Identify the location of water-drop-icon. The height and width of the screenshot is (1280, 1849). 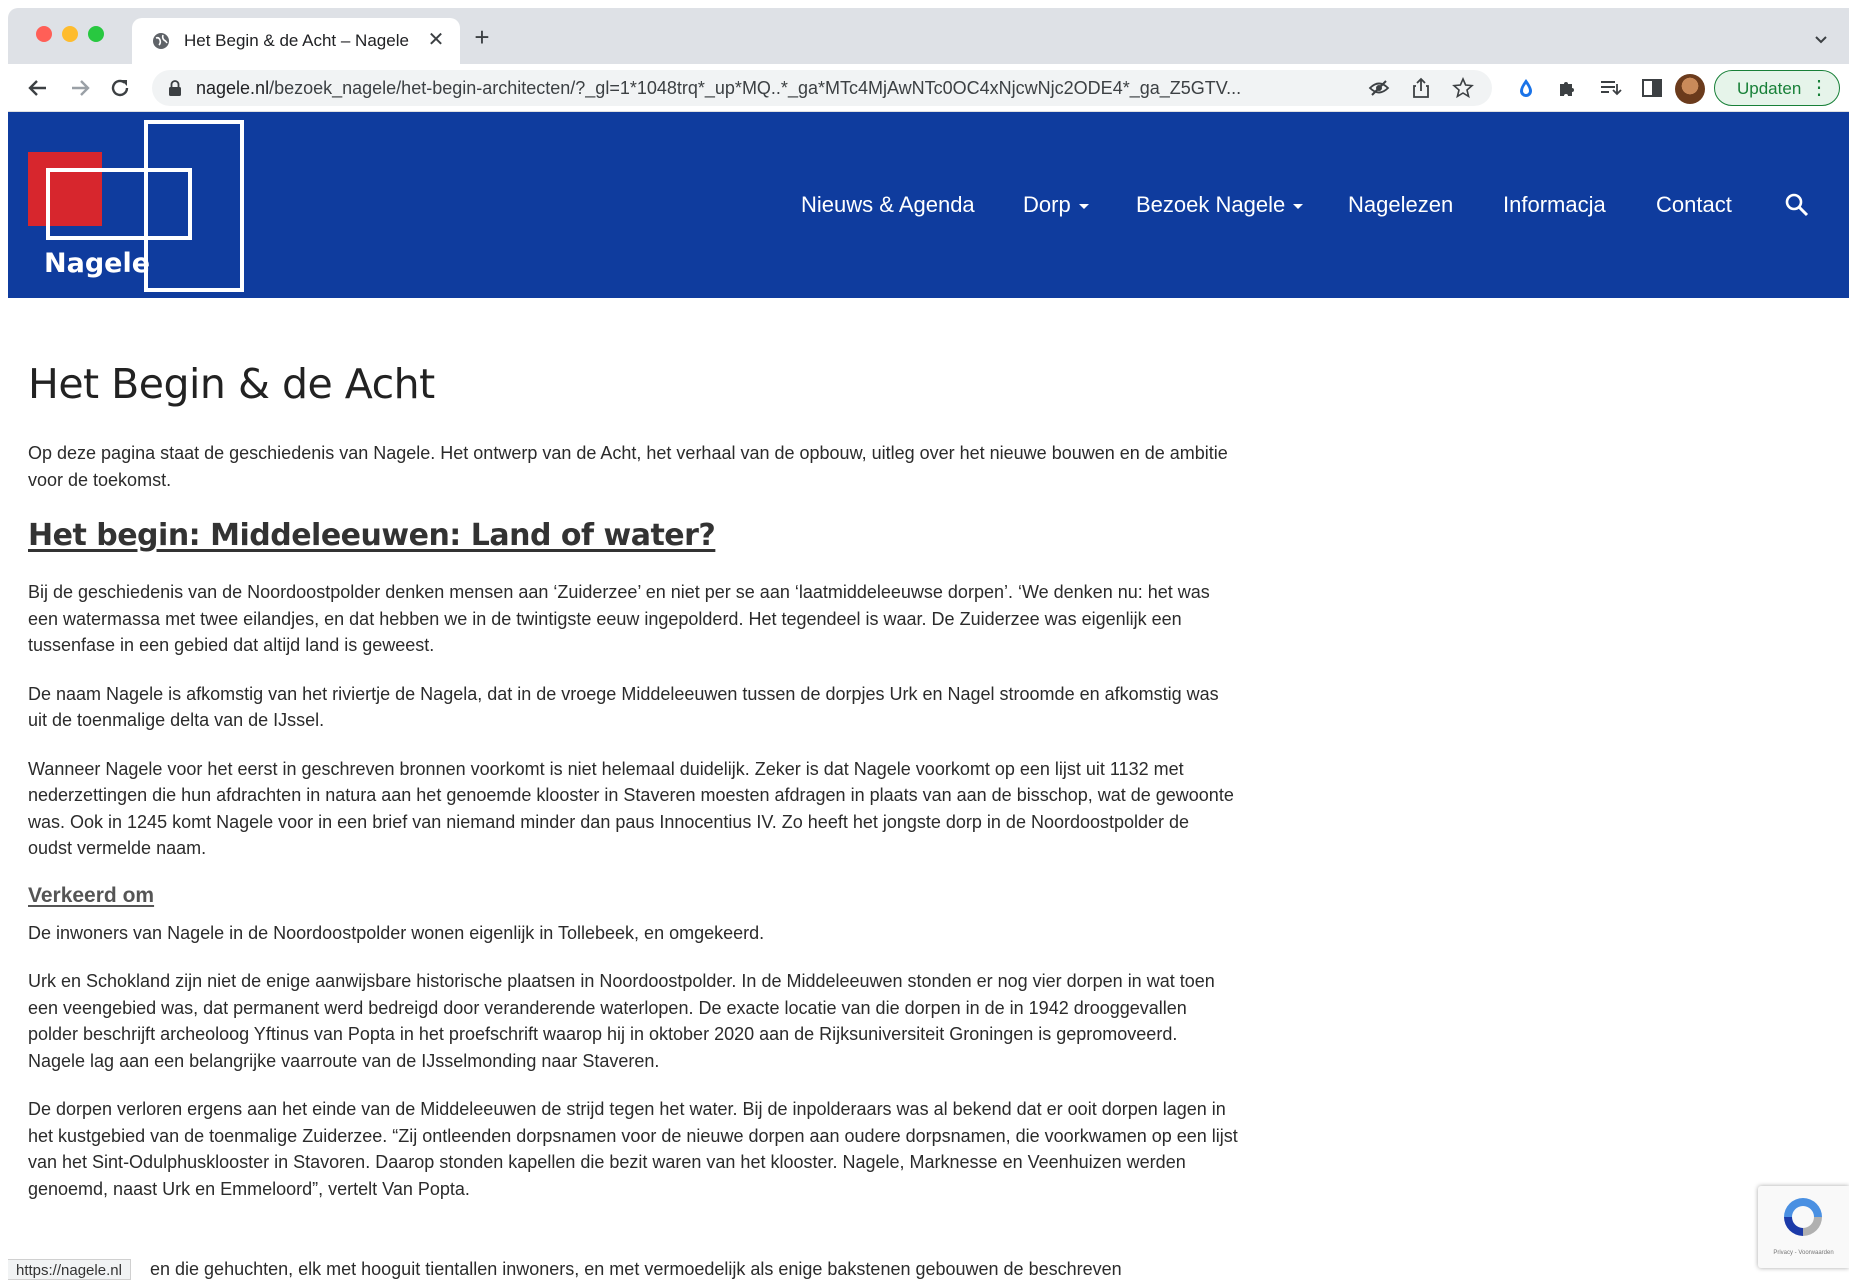
(1526, 88).